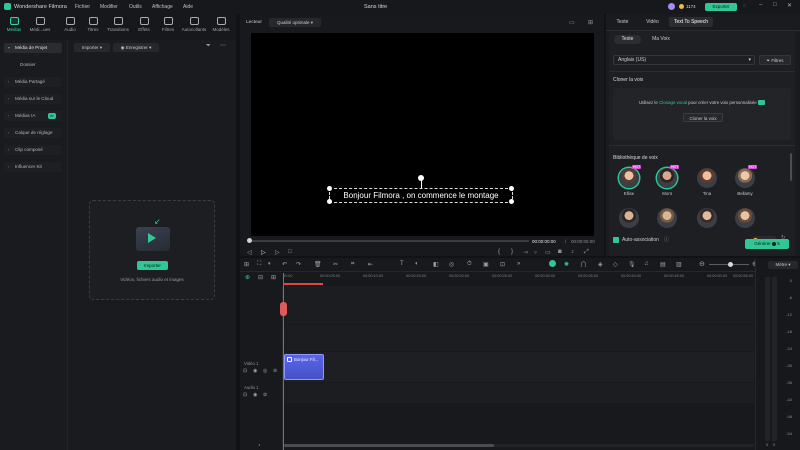 The image size is (800, 450). What do you see at coordinates (370, 264) in the screenshot?
I see `trim-icon: ⇤` at bounding box center [370, 264].